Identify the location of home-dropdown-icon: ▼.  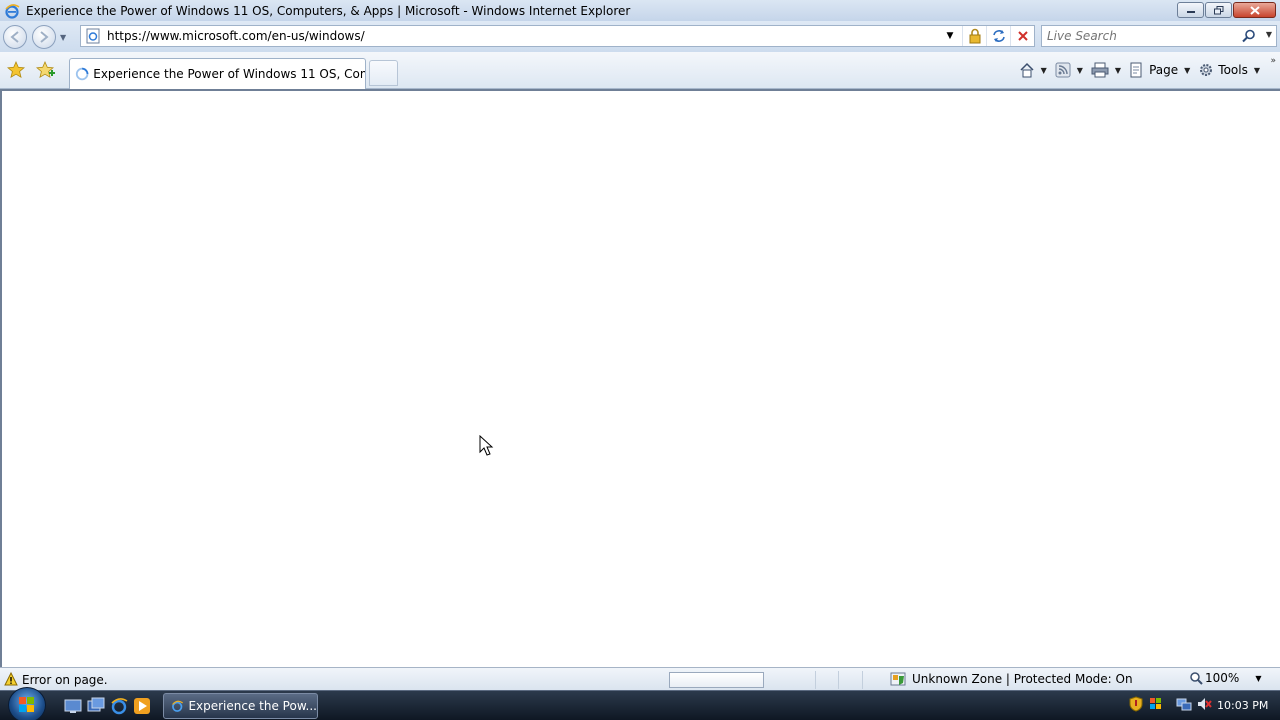
(1044, 70).